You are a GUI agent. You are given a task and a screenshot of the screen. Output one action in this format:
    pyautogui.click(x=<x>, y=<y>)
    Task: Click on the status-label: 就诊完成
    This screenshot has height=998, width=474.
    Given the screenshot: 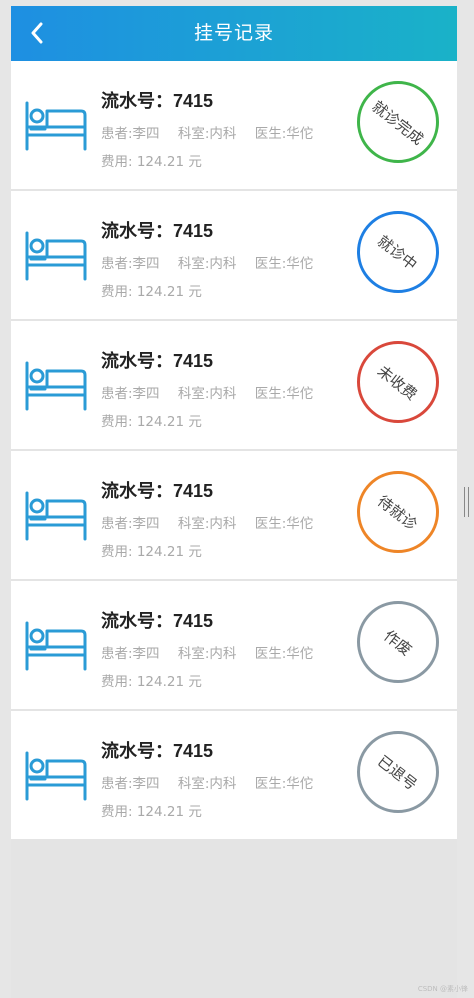 What is the action you would take?
    pyautogui.click(x=397, y=122)
    